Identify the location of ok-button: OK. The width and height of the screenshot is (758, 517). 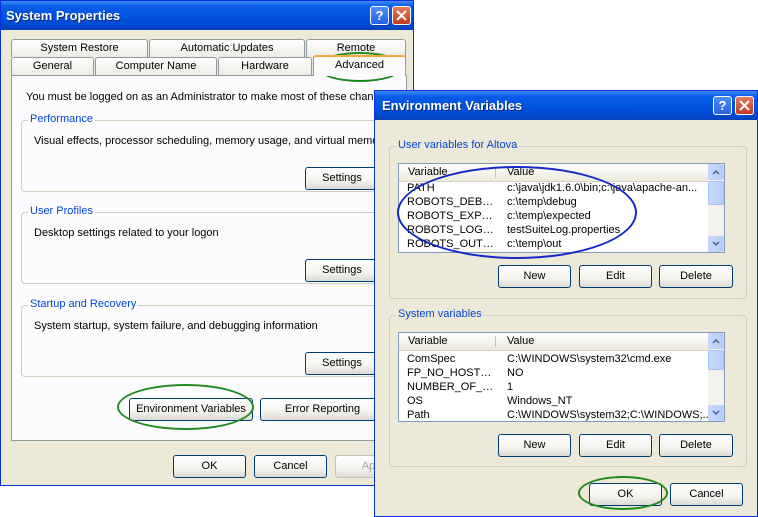
(209, 466).